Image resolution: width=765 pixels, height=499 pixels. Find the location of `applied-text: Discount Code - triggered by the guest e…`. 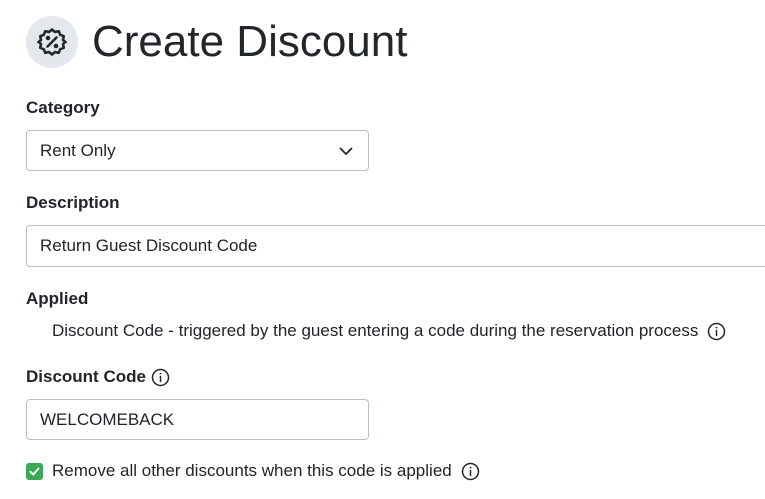

applied-text: Discount Code - triggered by the guest e… is located at coordinates (375, 330).